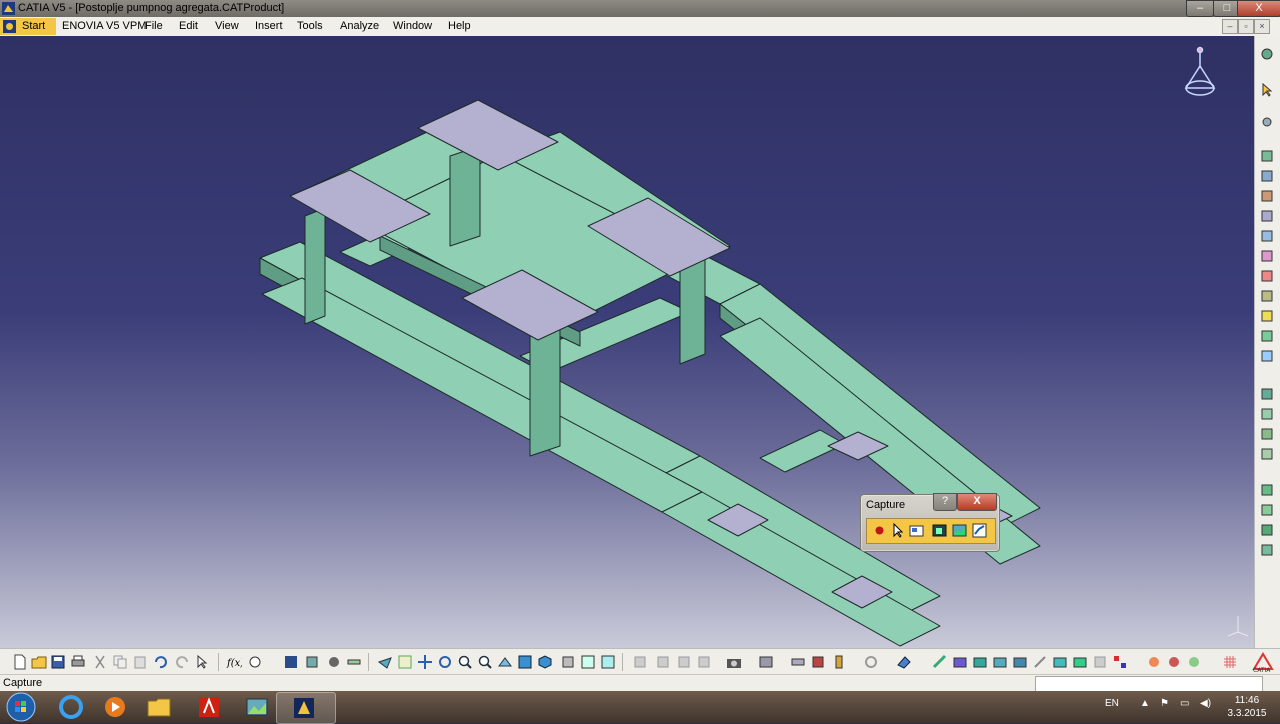  What do you see at coordinates (21, 707) in the screenshot?
I see `windows-start-icon` at bounding box center [21, 707].